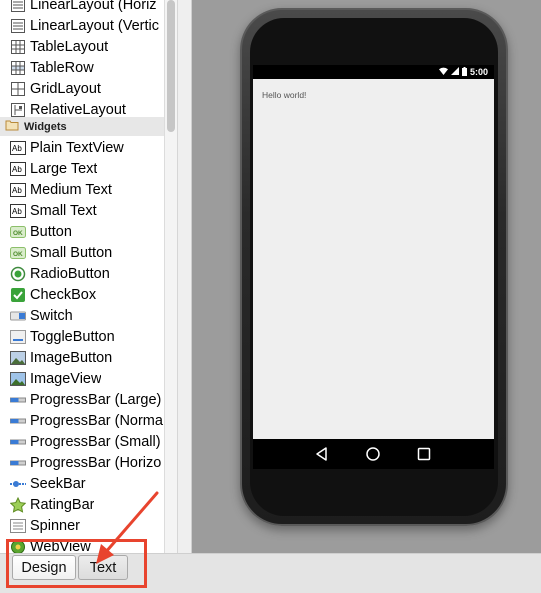 Image resolution: width=541 pixels, height=593 pixels. Describe the element at coordinates (96, 420) in the screenshot. I see `palette-item-label: ProgressBar (Norma` at that location.